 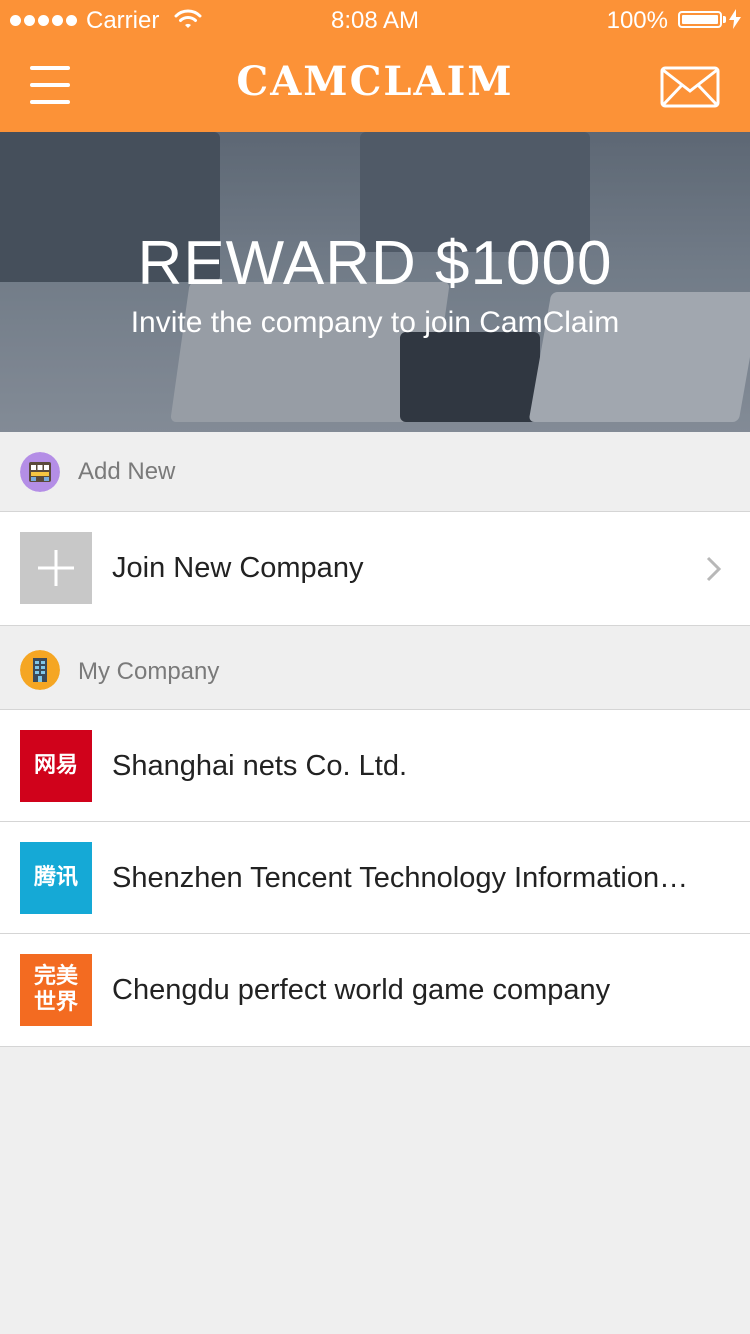 What do you see at coordinates (56, 568) in the screenshot?
I see `plus-icon` at bounding box center [56, 568].